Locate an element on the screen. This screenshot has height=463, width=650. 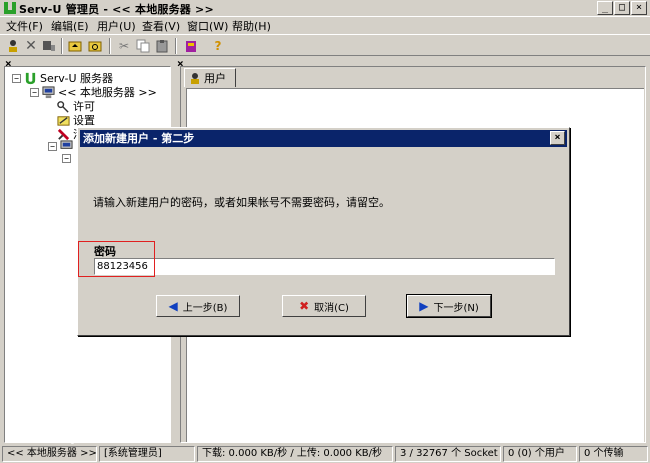
menu-user: 用户(U) is located at coordinates (116, 26).